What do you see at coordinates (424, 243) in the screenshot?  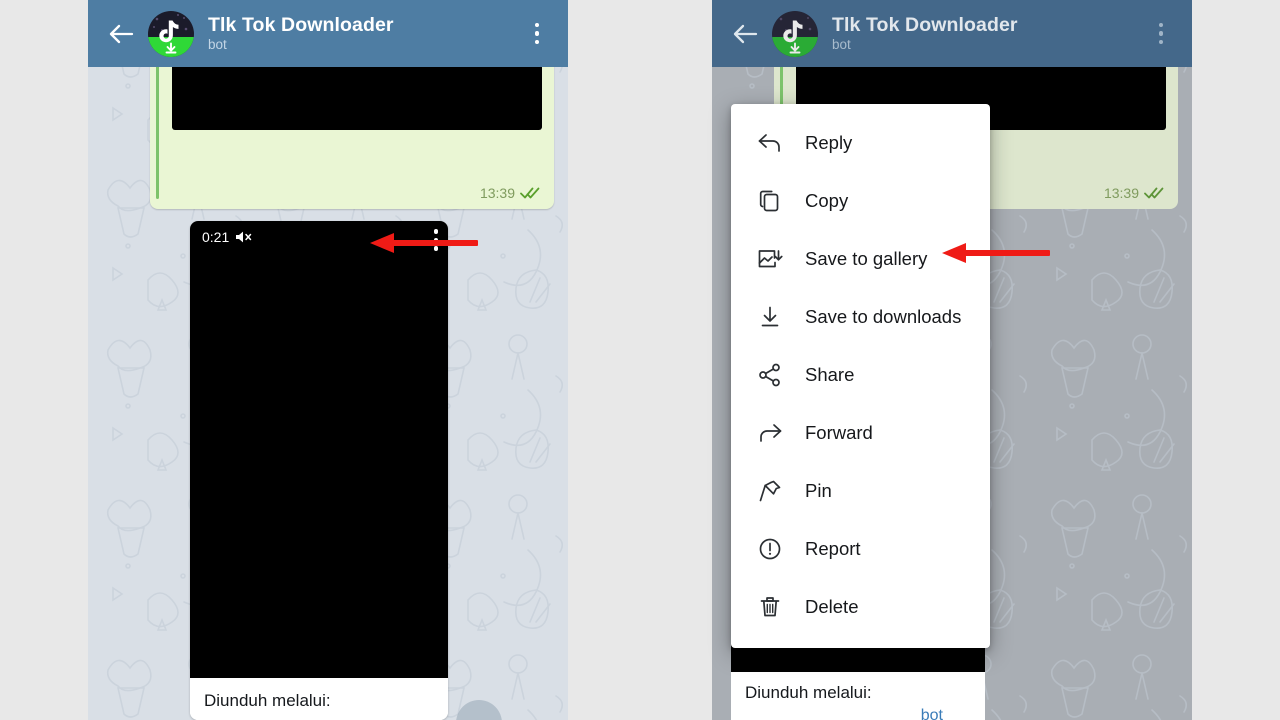 I see `annotation-arrow-to-video-menu` at bounding box center [424, 243].